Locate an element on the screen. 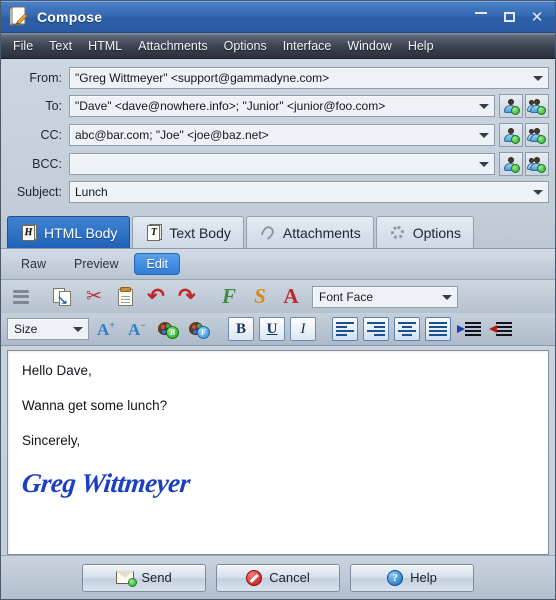 Image resolution: width=556 pixels, height=600 pixels. subject-label: Subject: is located at coordinates (39, 192).